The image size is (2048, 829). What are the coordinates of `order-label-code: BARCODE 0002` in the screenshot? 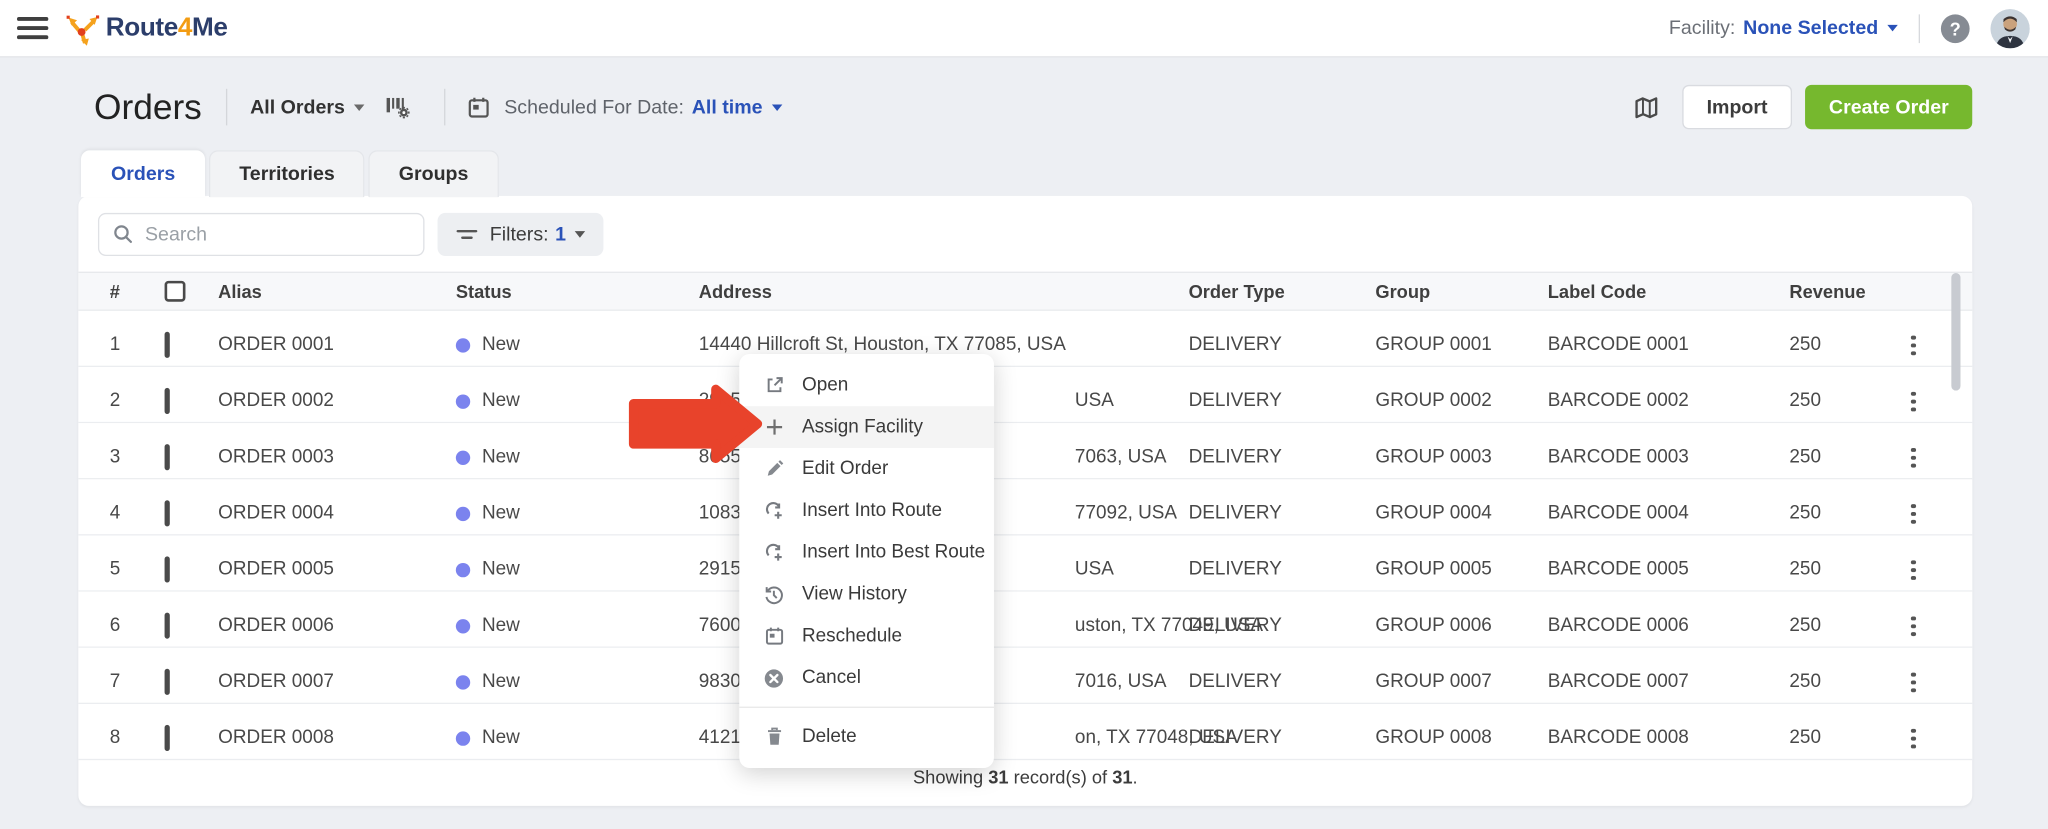 It's located at (1618, 401).